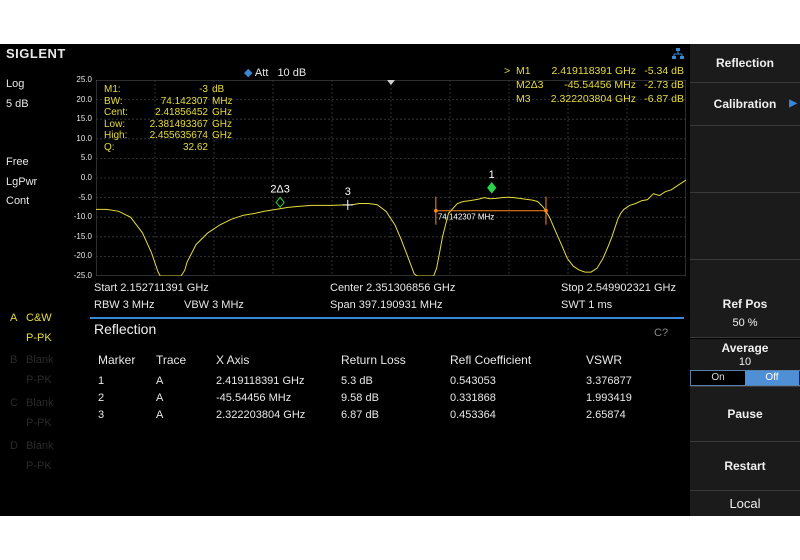 The height and width of the screenshot is (560, 800). I want to click on reflection-title: Reflection, so click(125, 329).